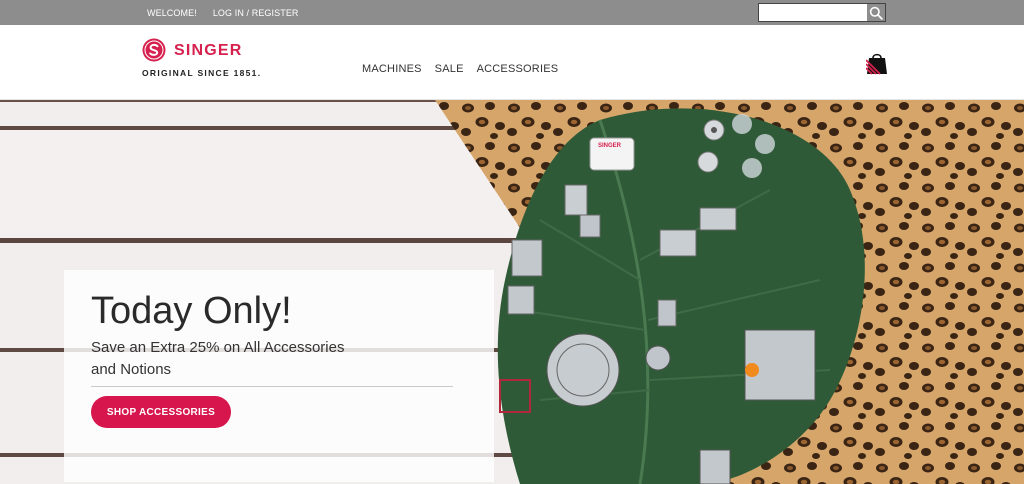 The image size is (1024, 484). I want to click on brand-tagline: ORIGINAL SINCE 1851., so click(202, 73).